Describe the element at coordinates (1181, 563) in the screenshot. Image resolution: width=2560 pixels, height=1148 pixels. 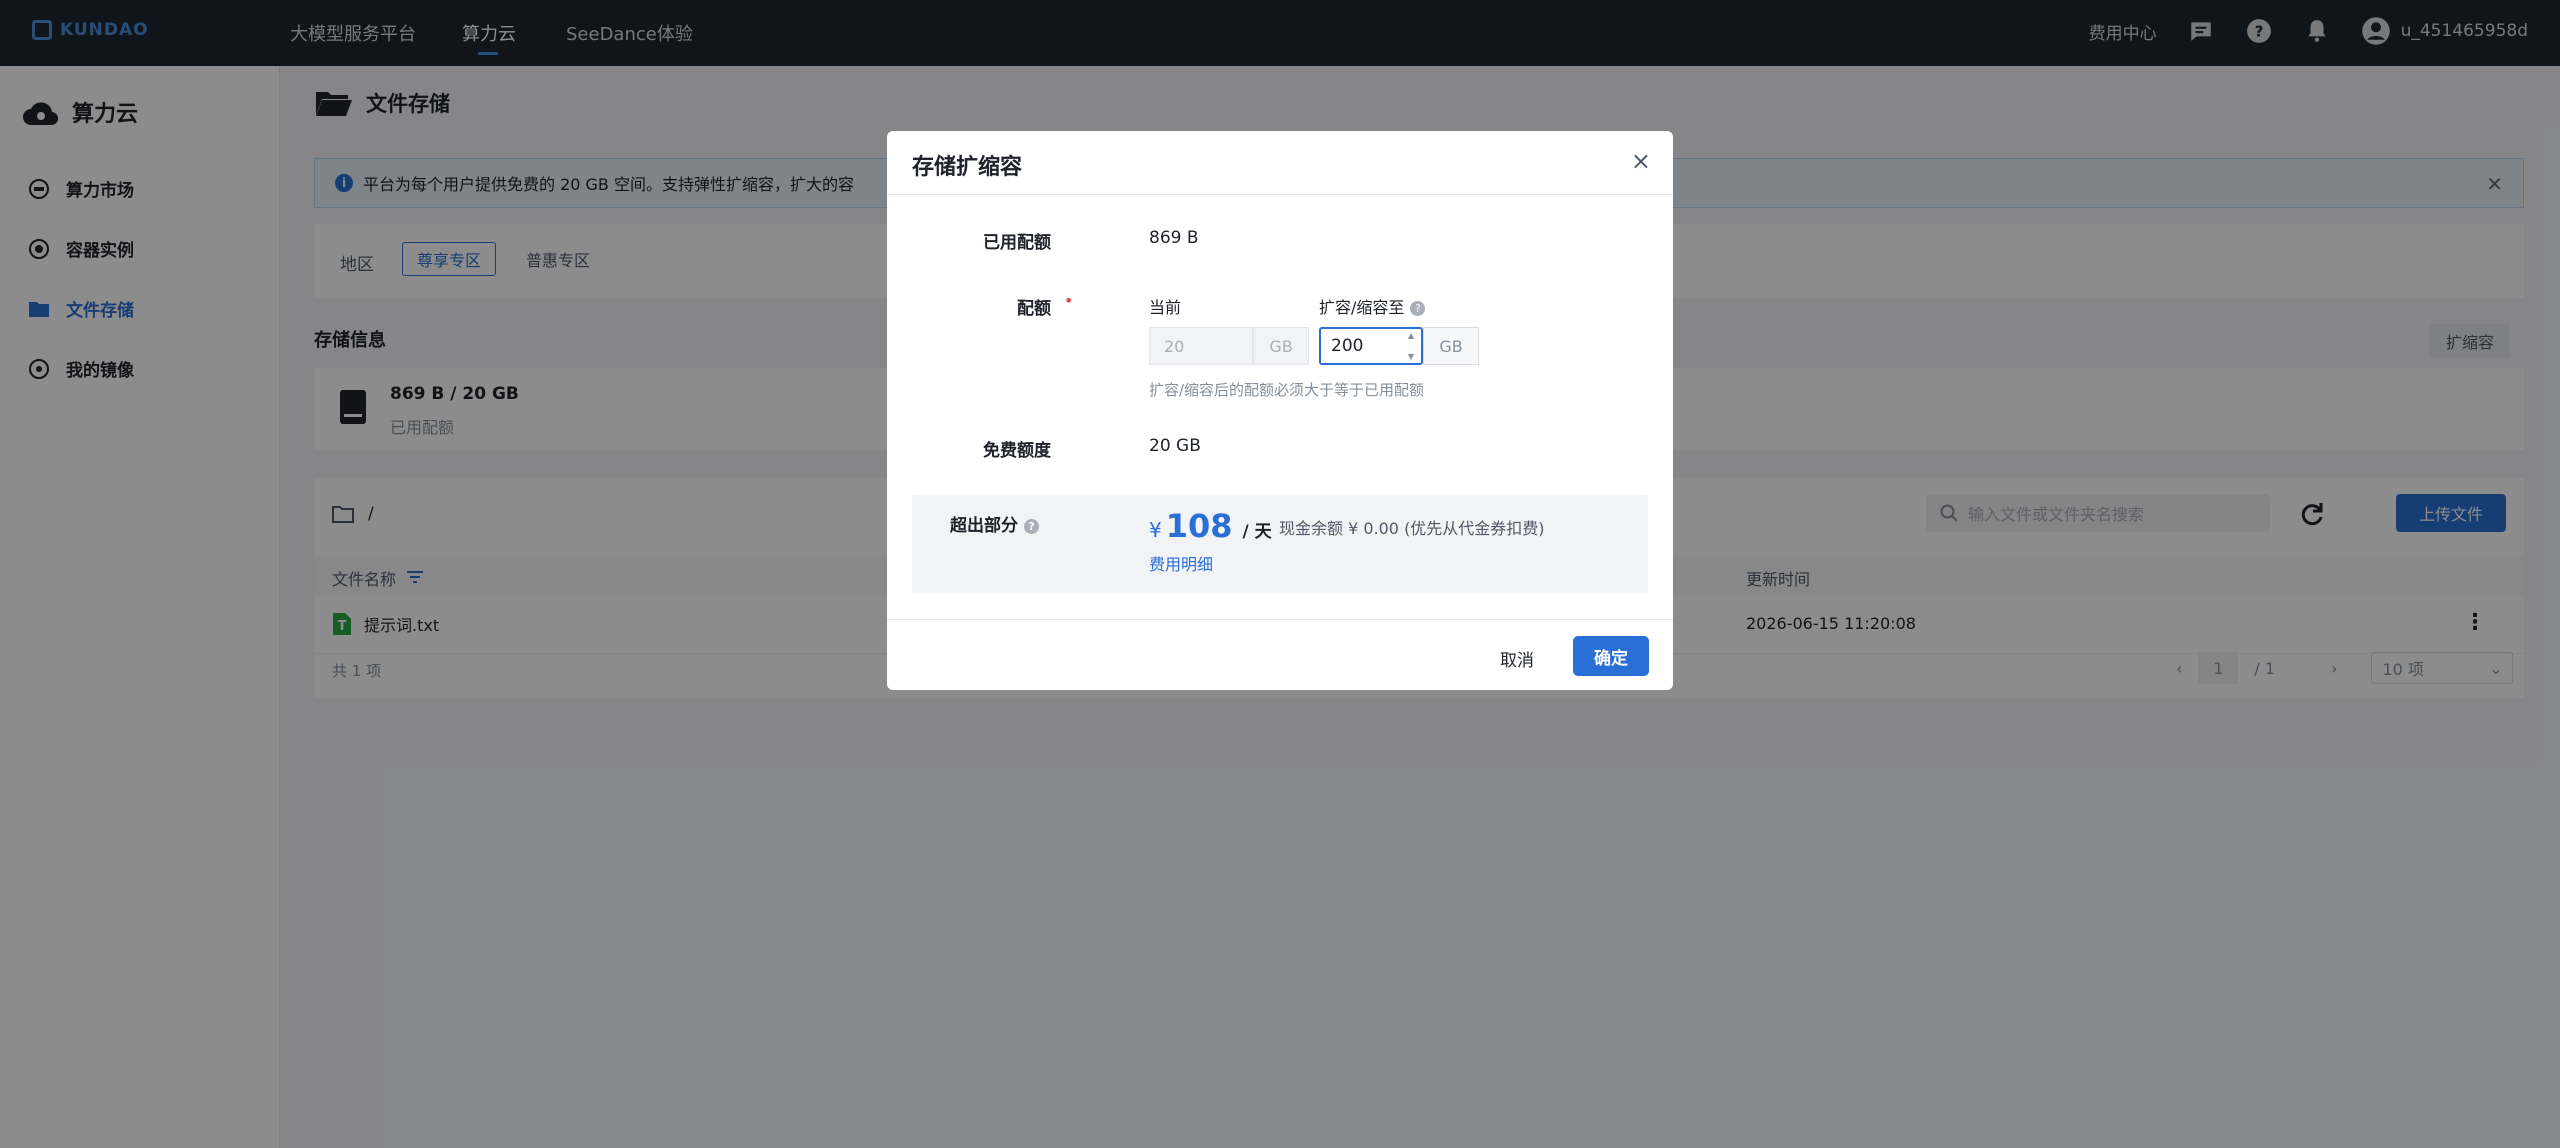
I see `fee-details-link: 费用明细` at that location.